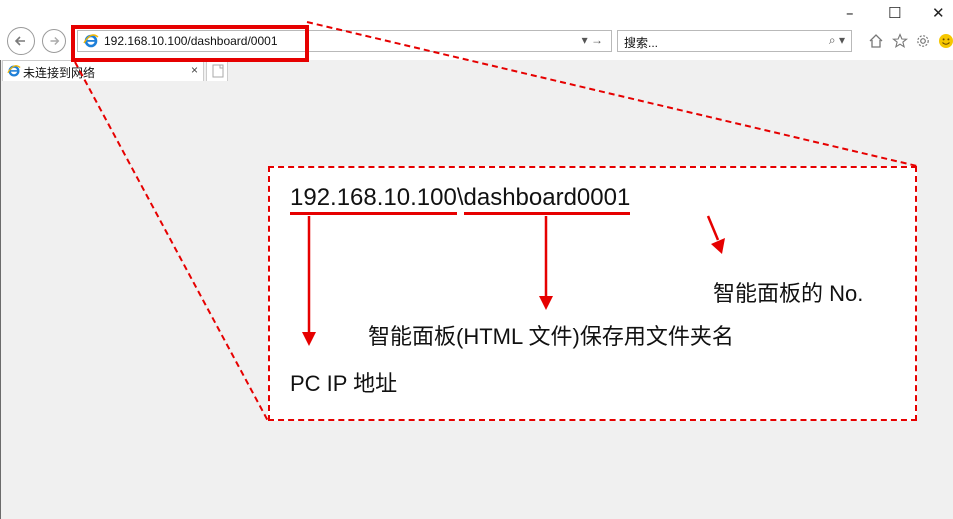  Describe the element at coordinates (923, 41) in the screenshot. I see `gear-icon` at that location.